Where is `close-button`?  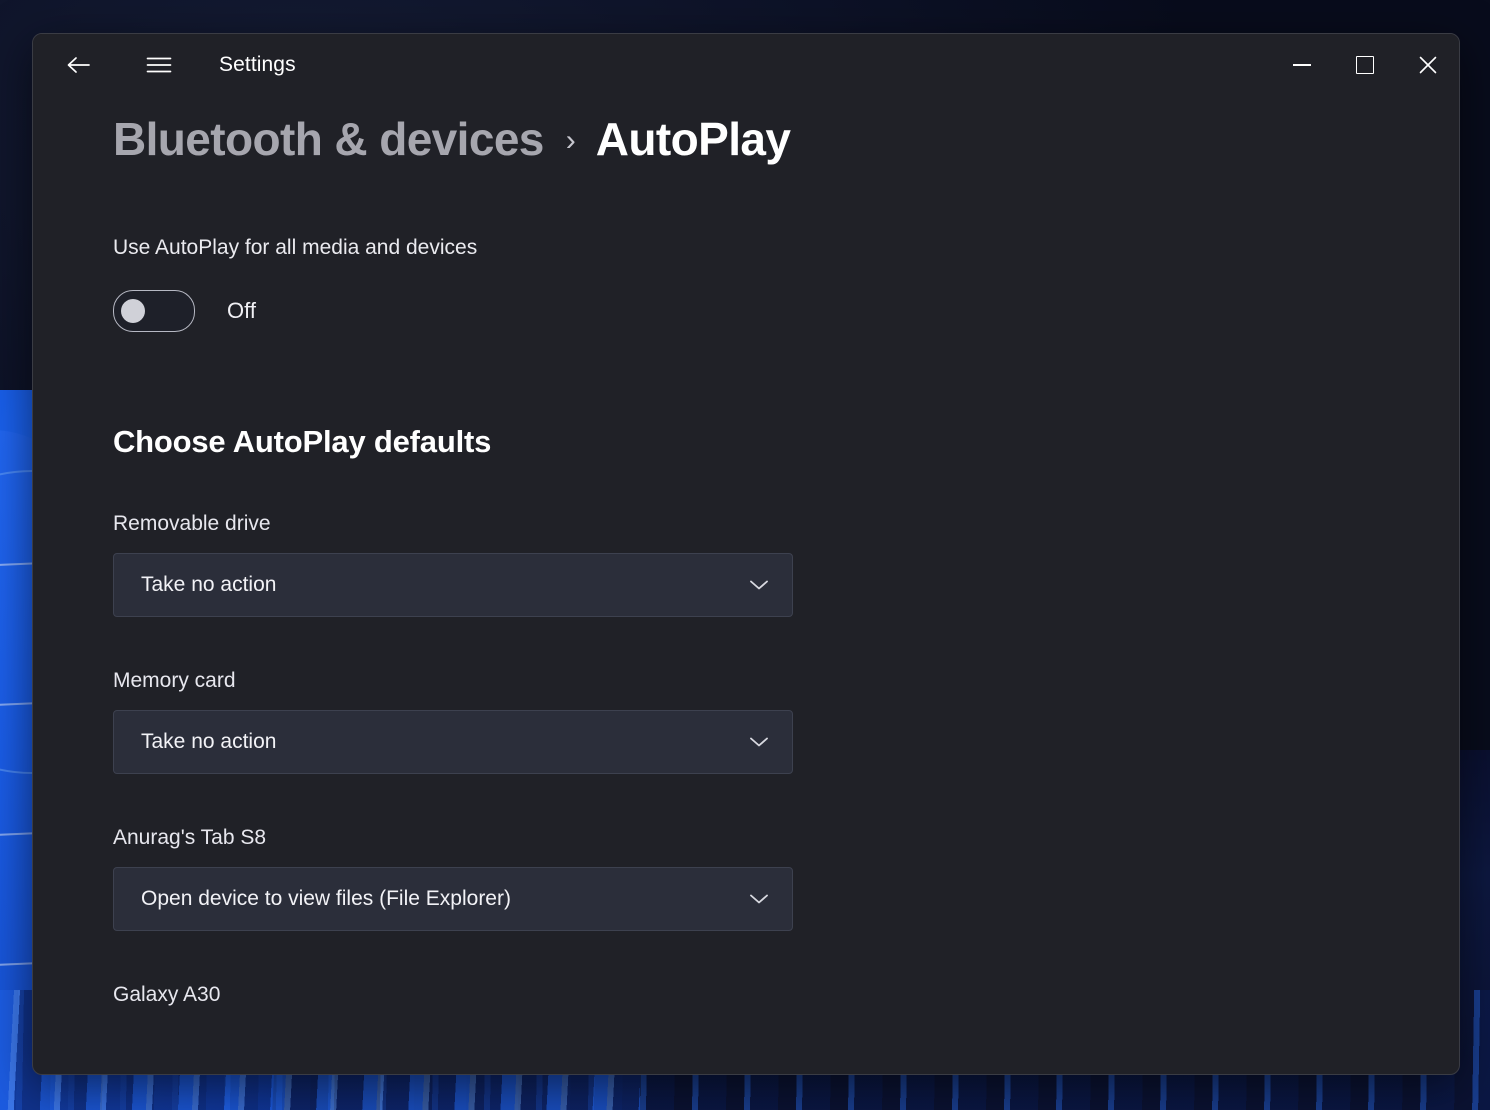 close-button is located at coordinates (1427, 65).